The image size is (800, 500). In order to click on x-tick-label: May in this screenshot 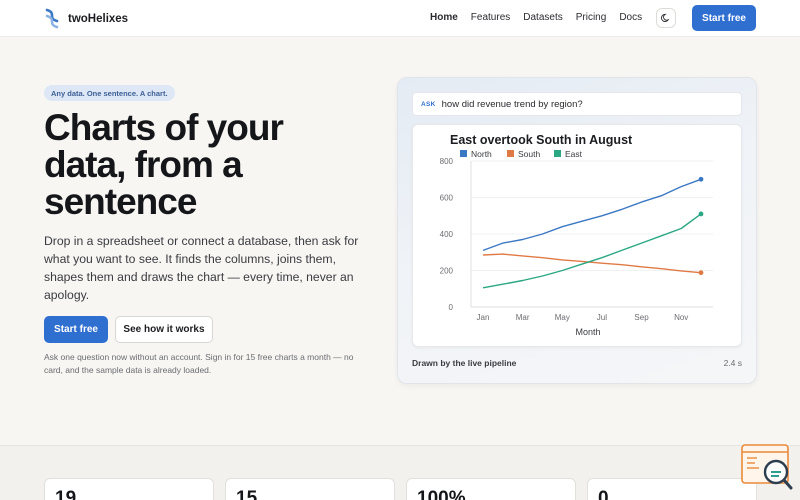, I will do `click(562, 317)`.